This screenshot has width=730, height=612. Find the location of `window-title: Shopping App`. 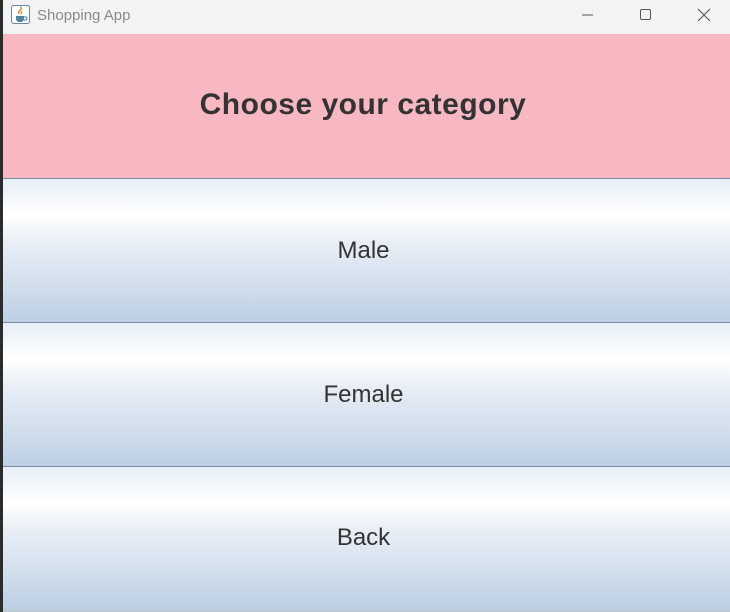

window-title: Shopping App is located at coordinates (84, 15).